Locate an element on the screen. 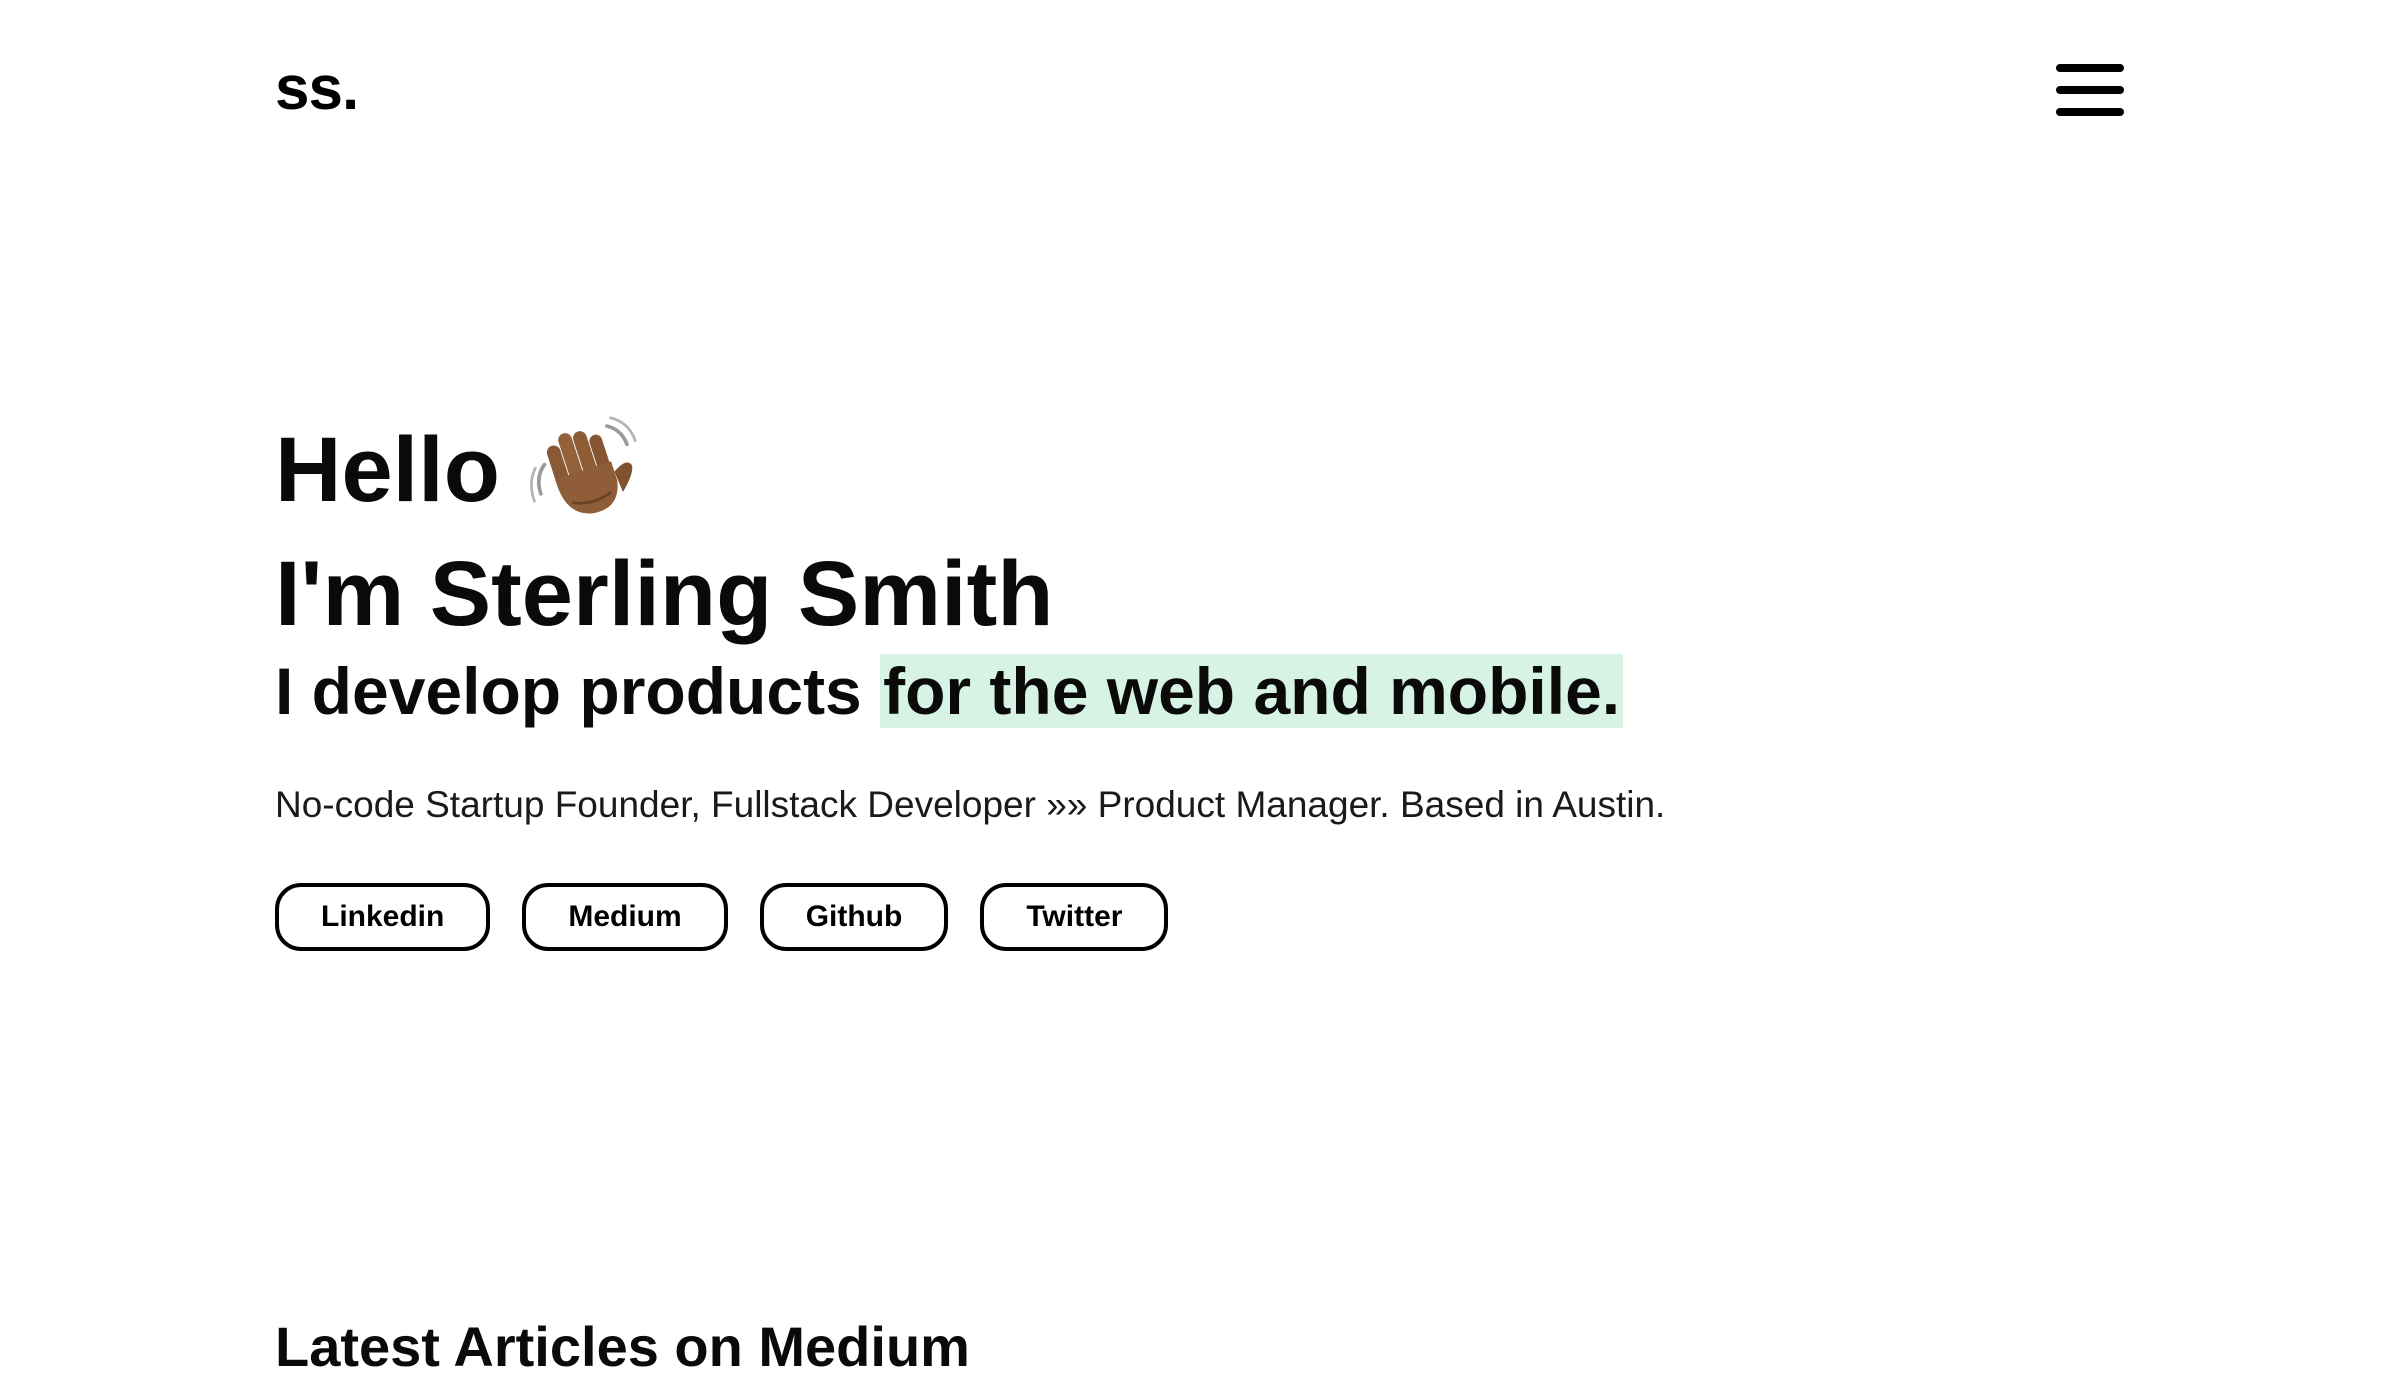 This screenshot has height=1380, width=2388. twitter-button: Twitter is located at coordinates (1074, 916).